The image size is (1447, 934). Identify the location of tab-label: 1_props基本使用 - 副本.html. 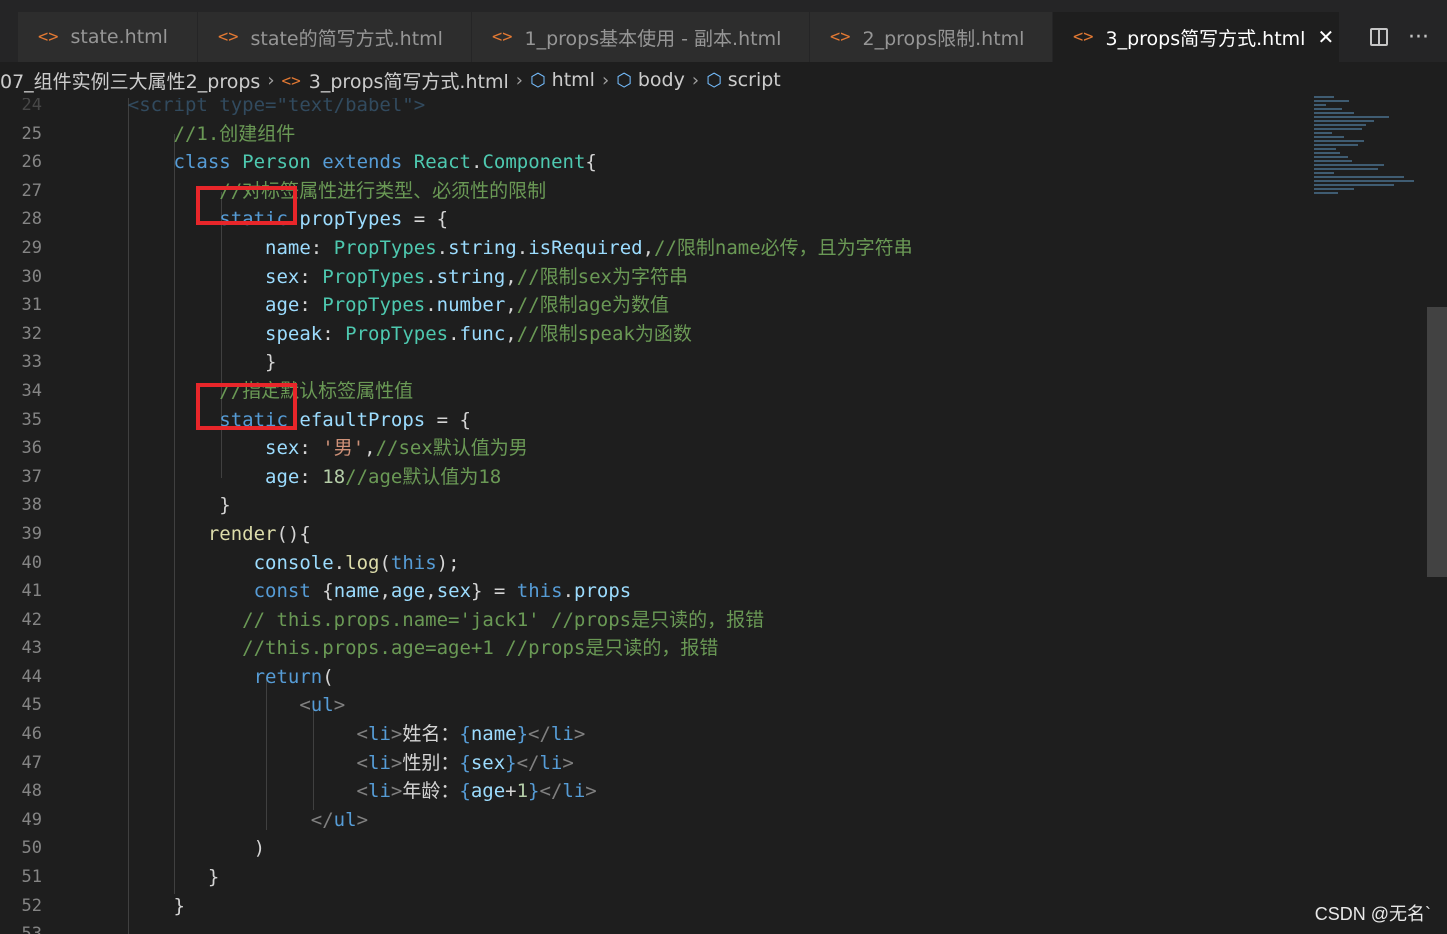
(653, 38).